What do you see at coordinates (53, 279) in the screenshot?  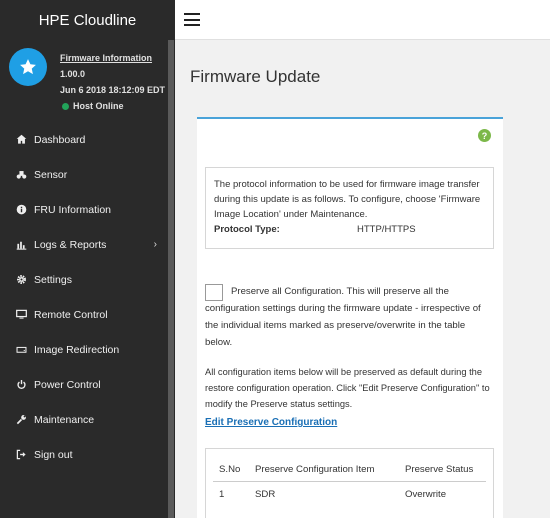 I see `sidebar-item-label: Settings` at bounding box center [53, 279].